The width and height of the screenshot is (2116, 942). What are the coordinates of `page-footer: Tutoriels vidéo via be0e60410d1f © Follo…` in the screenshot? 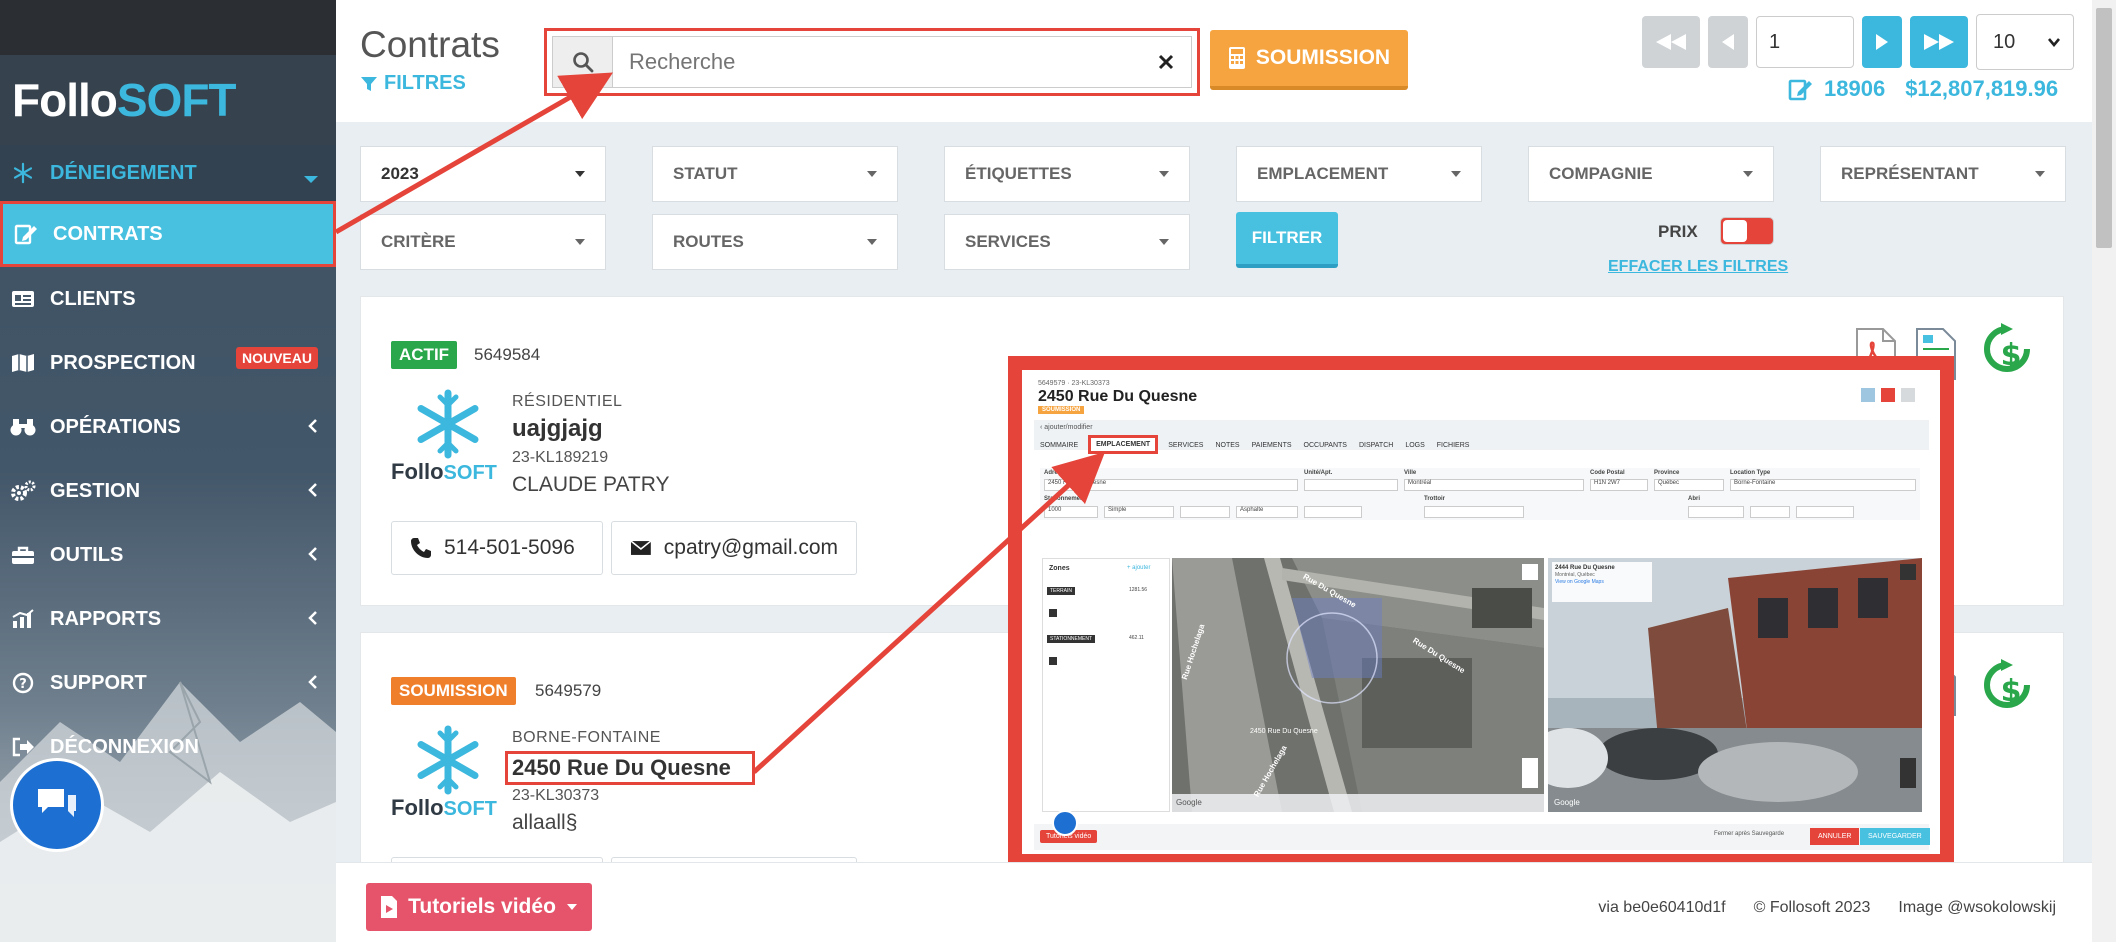 It's located at (1214, 902).